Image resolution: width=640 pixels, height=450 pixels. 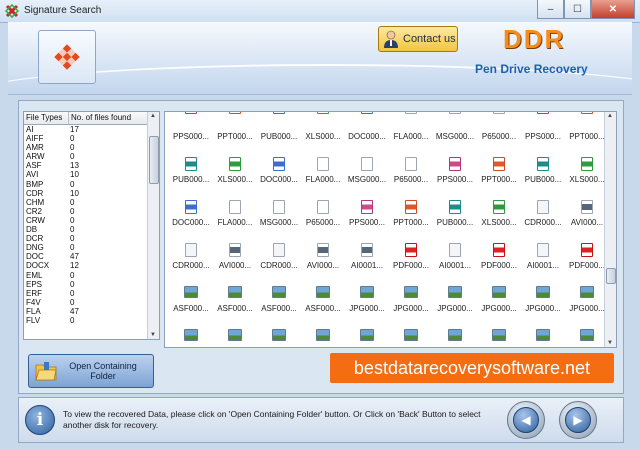 What do you see at coordinates (91, 184) in the screenshot?
I see `list-item: BMP 0` at bounding box center [91, 184].